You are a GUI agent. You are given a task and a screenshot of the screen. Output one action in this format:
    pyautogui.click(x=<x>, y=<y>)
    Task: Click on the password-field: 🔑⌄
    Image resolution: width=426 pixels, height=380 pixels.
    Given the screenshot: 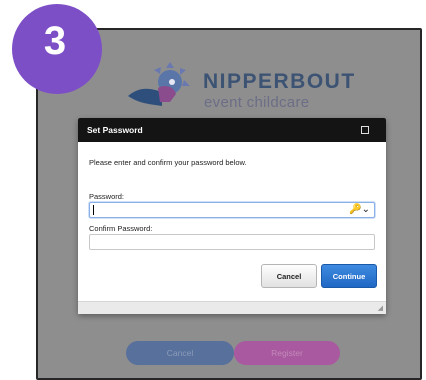 What is the action you would take?
    pyautogui.click(x=232, y=210)
    